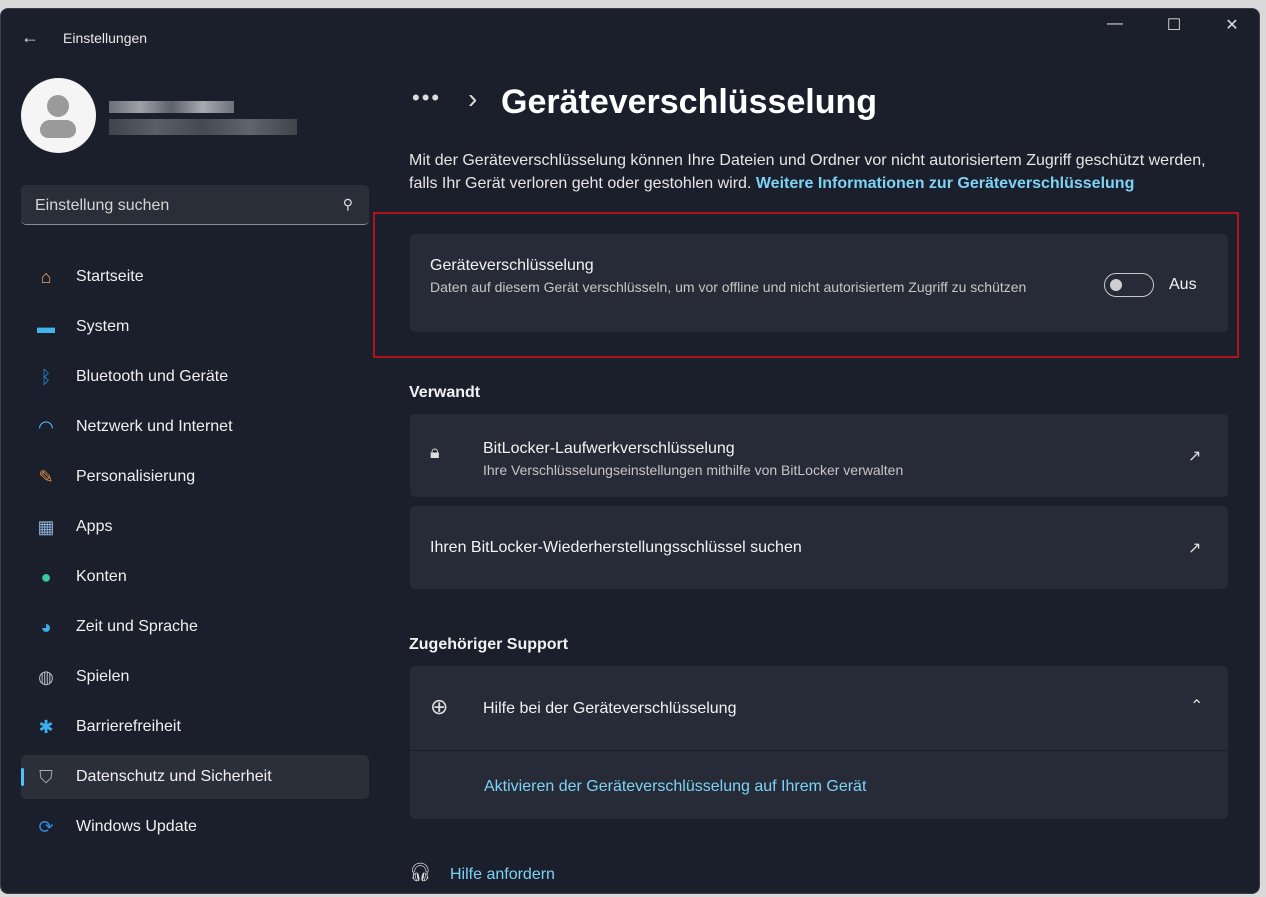 The width and height of the screenshot is (1266, 897). Describe the element at coordinates (152, 376) in the screenshot. I see `sidebar-item-label: Bluetooth und Geräte` at that location.